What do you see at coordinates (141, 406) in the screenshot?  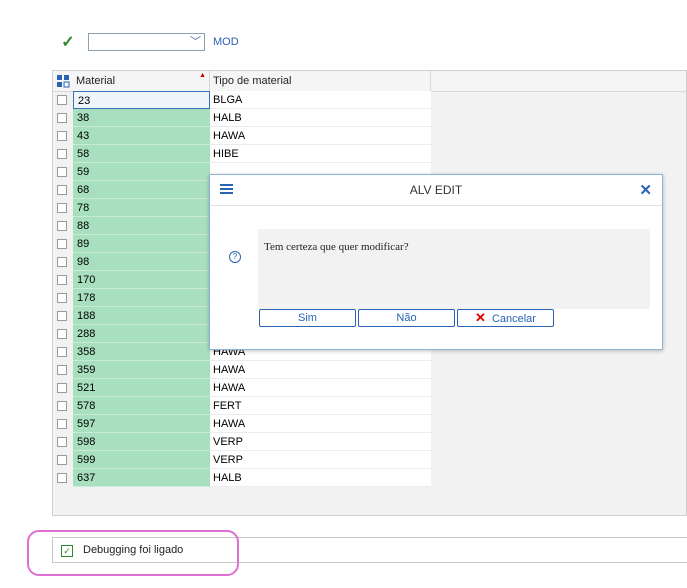 I see `material-cell: 578` at bounding box center [141, 406].